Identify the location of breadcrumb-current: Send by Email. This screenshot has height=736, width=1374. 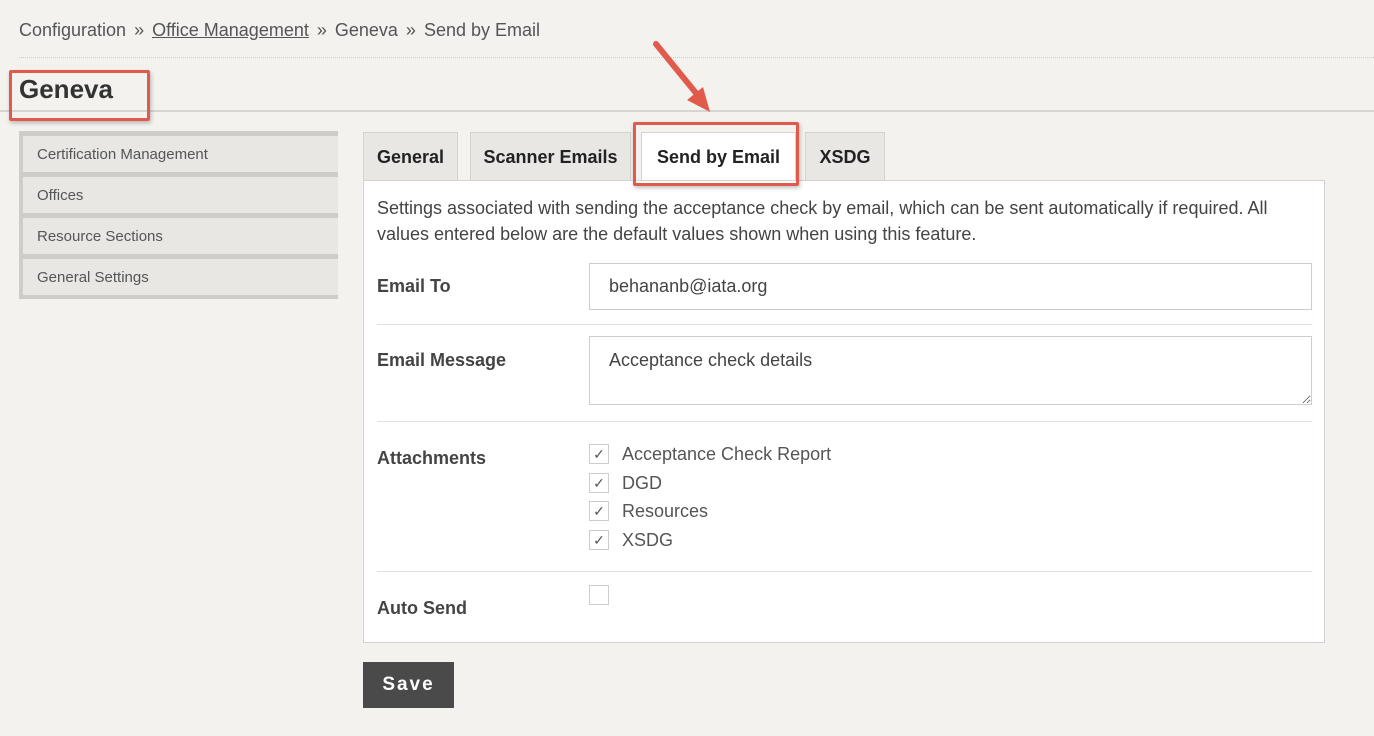
(481, 30).